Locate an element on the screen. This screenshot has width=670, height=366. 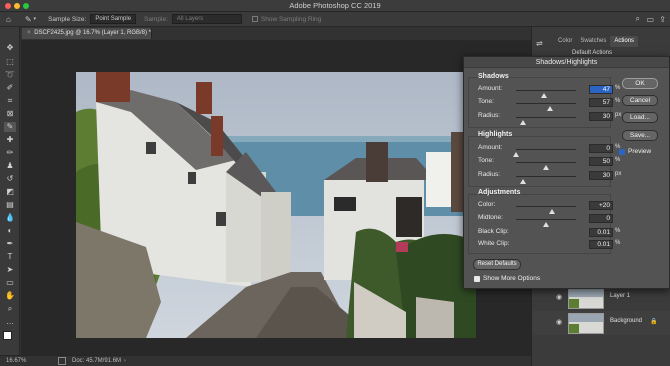
ok-button: OK is located at coordinates (640, 83).